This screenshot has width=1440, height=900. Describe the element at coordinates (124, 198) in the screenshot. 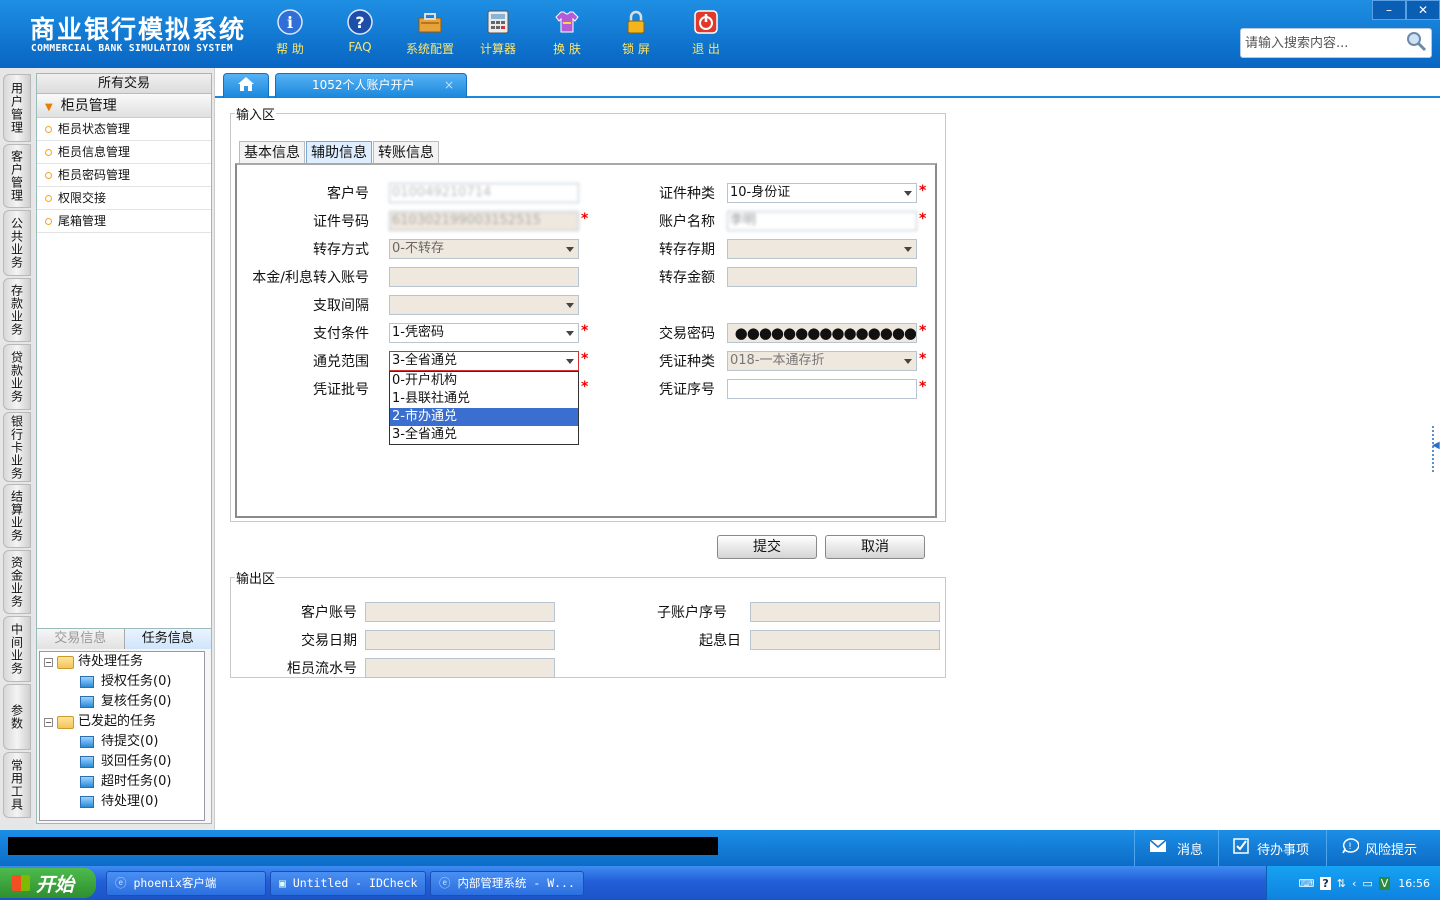

I see `nav-item-permission-handover: 权限交接` at that location.